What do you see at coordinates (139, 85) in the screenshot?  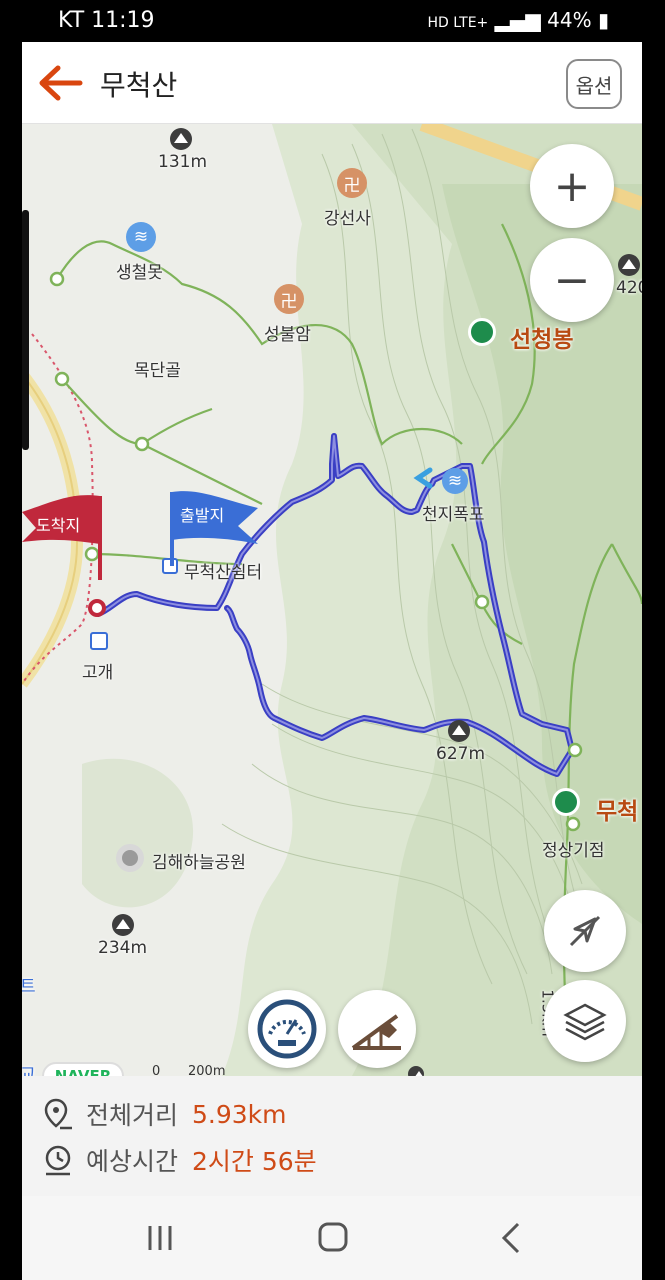 I see `page-title: 무척산` at bounding box center [139, 85].